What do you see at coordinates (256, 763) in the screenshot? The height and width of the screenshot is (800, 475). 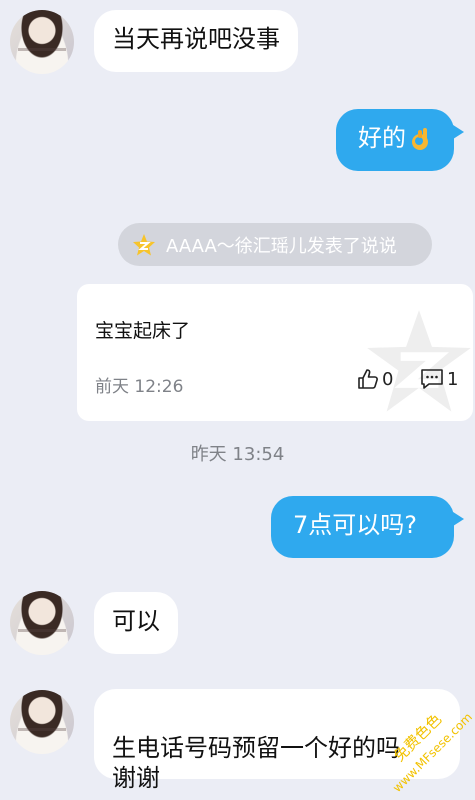 I see `message-text: 生电话号码预留一个好的吗 谢谢` at bounding box center [256, 763].